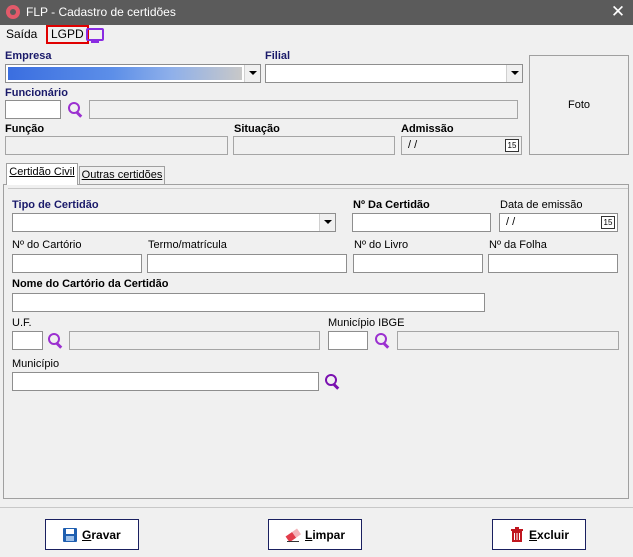 Image resolution: width=633 pixels, height=557 pixels. Describe the element at coordinates (508, 340) in the screenshot. I see `municipio-ibge-name-field` at that location.